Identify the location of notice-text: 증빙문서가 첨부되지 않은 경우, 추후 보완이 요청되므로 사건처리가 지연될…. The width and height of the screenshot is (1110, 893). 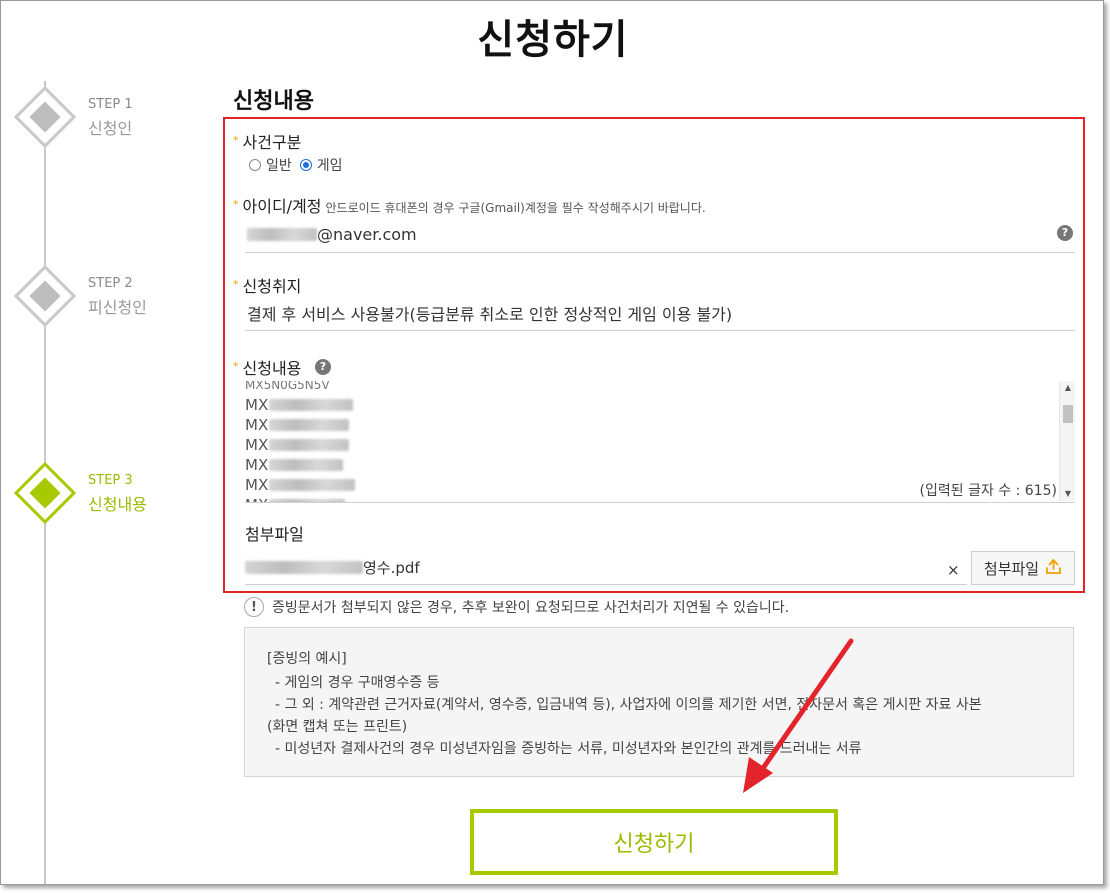
(531, 608).